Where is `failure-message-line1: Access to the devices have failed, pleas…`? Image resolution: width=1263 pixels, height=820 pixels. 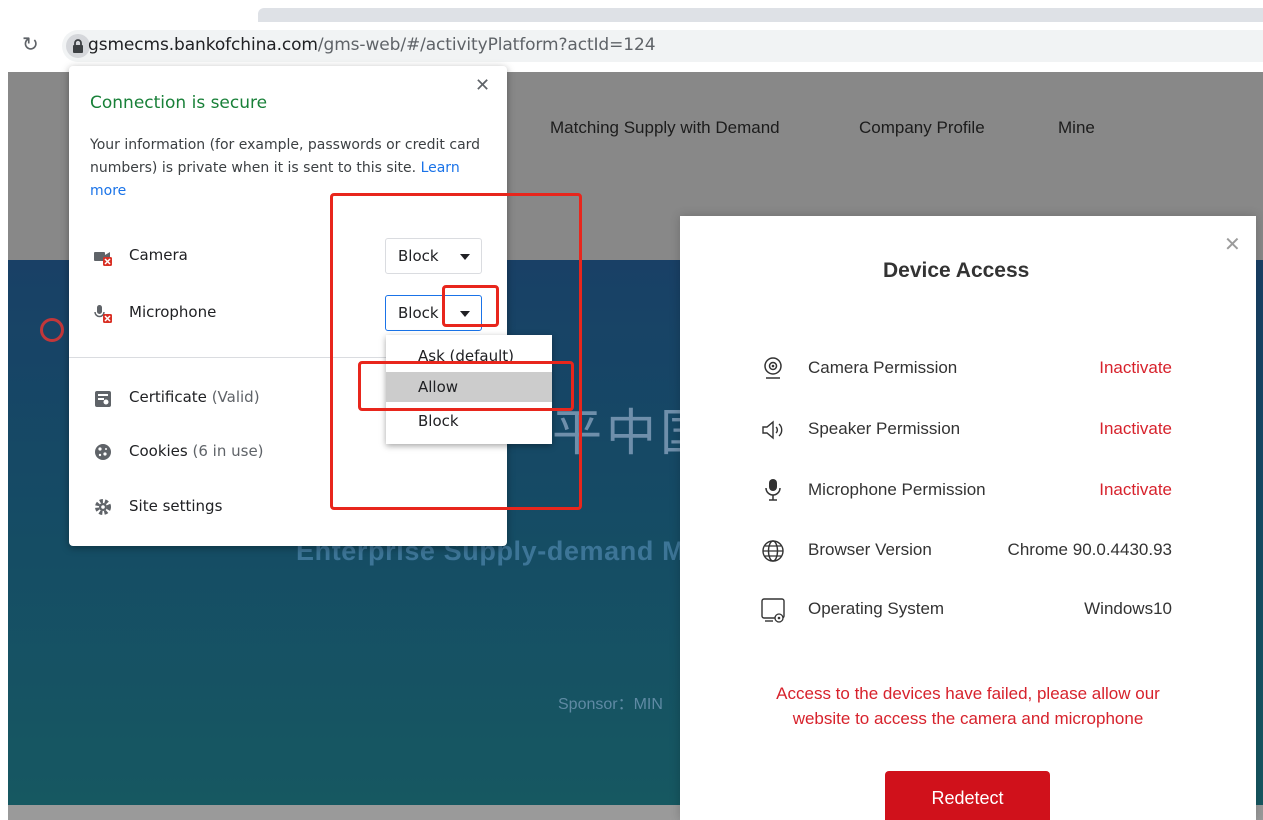 failure-message-line1: Access to the devices have failed, pleas… is located at coordinates (968, 693).